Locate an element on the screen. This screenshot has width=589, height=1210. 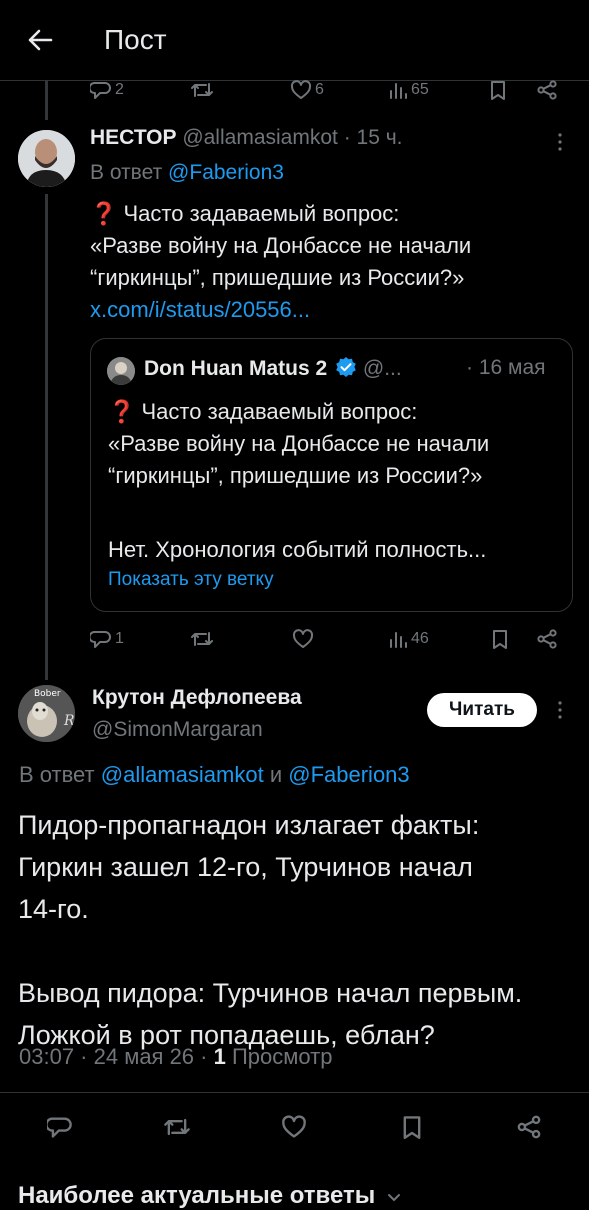
reply-button: 1 is located at coordinates (107, 639).